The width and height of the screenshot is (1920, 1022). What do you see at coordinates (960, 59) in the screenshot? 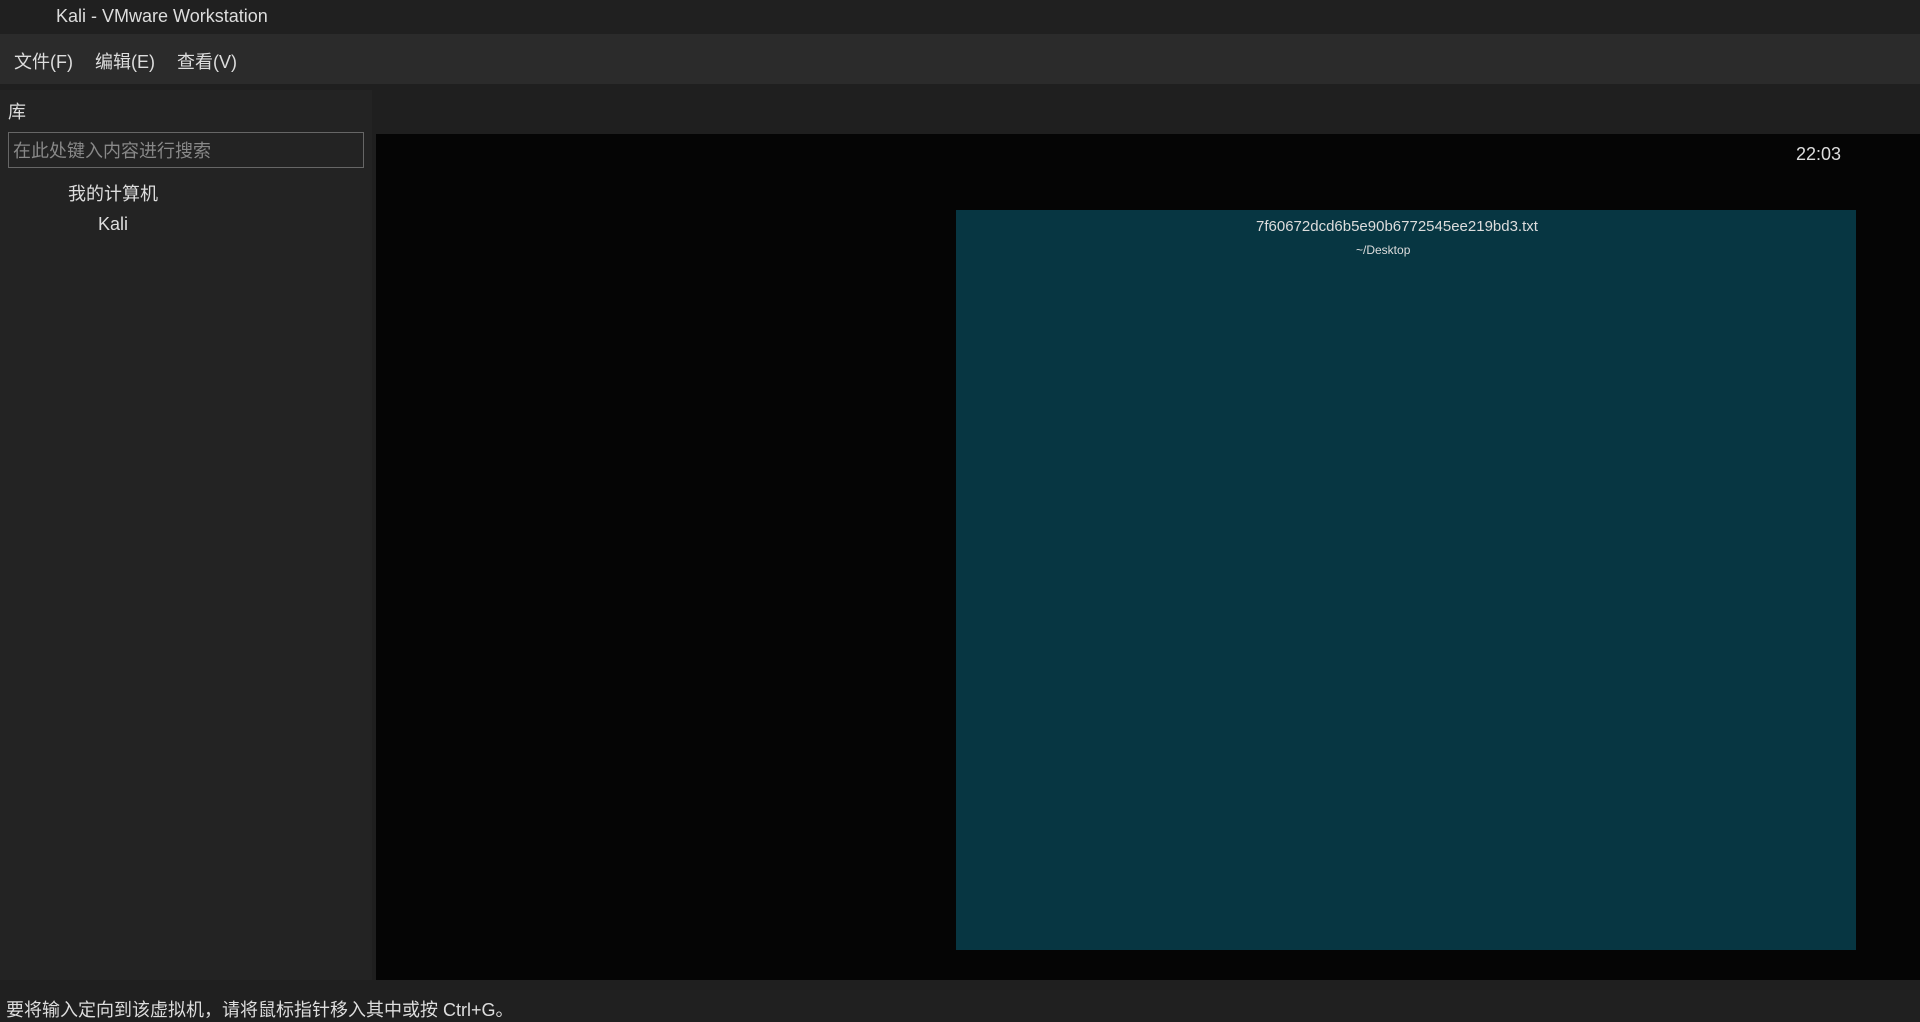
I see `menu-bar: 文件(F) 编辑(E) 查看(V)` at bounding box center [960, 59].